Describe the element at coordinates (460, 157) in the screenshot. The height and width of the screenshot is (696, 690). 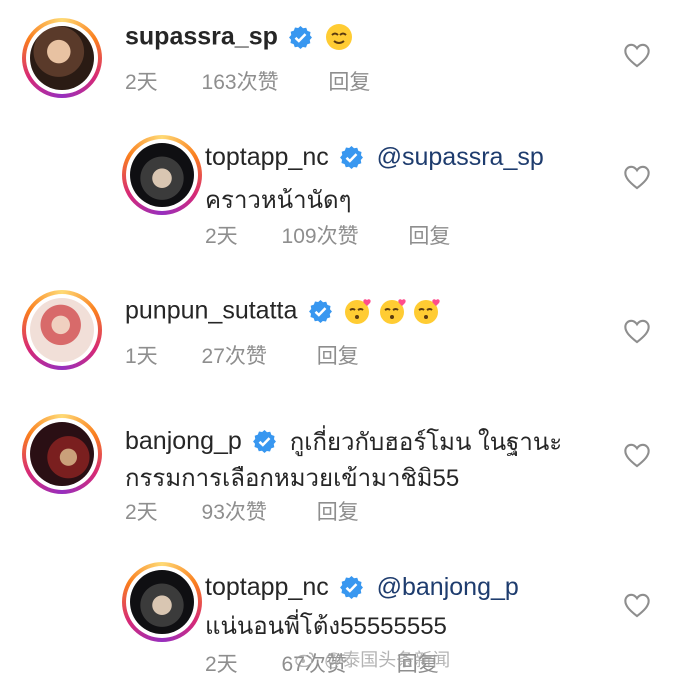
I see `mention-link: @supassra_sp` at that location.